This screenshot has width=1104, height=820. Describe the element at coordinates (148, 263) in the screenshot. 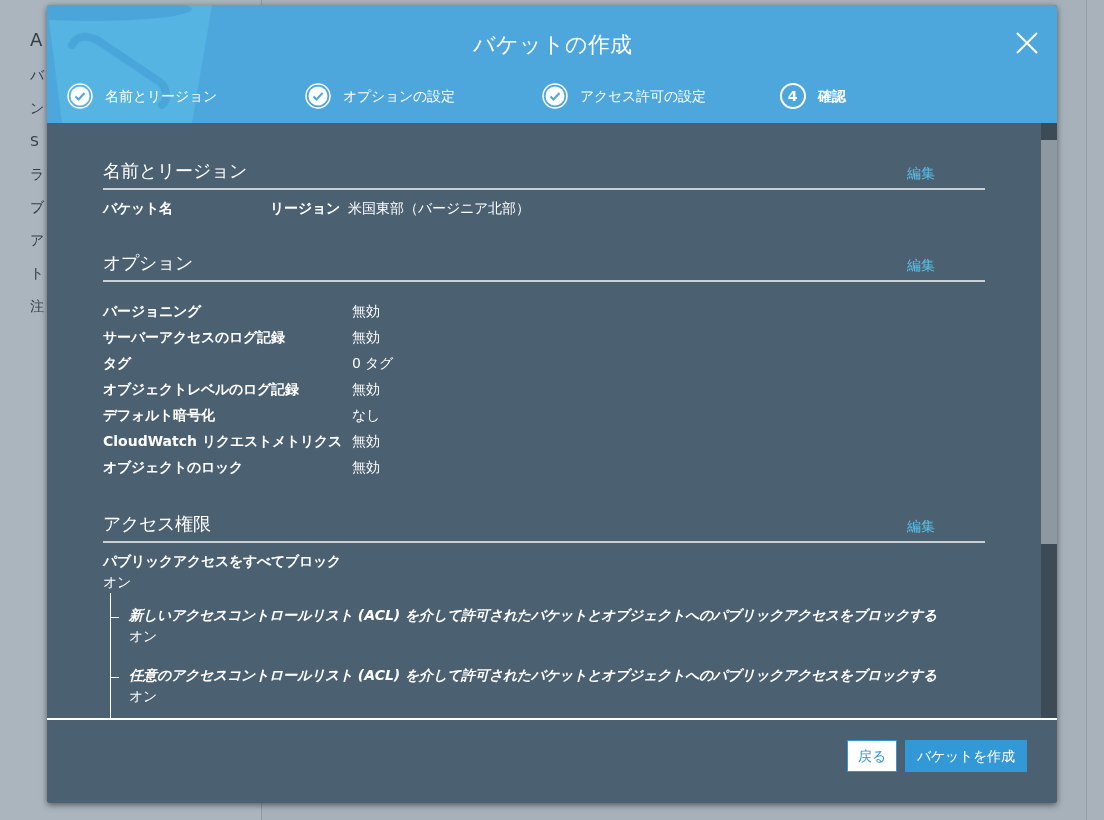

I see `section-title: オプション` at that location.